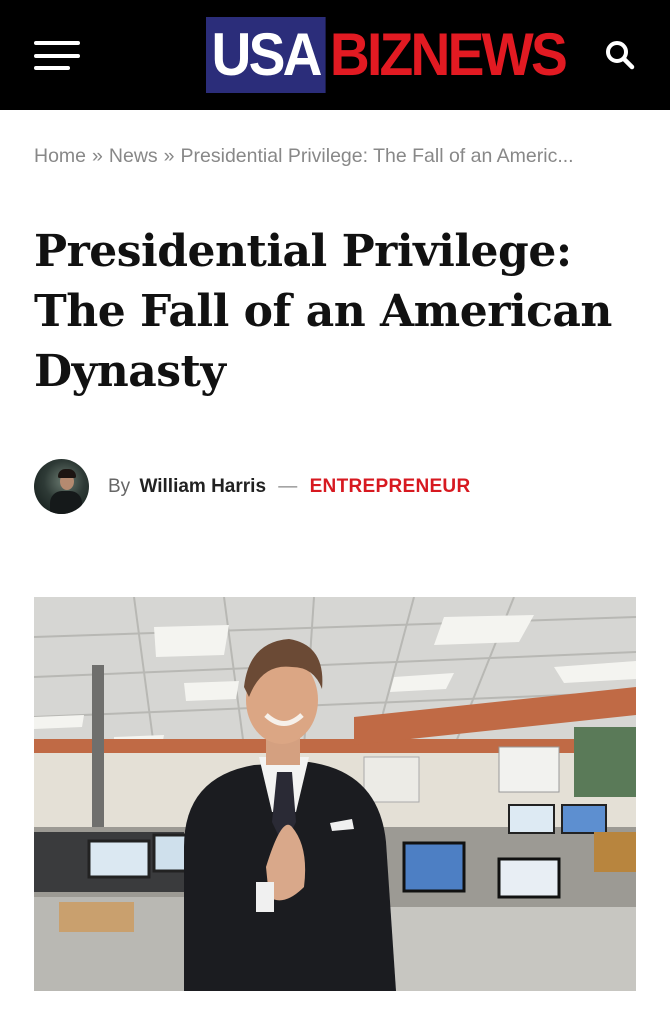 The image size is (670, 1024). What do you see at coordinates (202, 486) in the screenshot?
I see `author-link: William Harris` at bounding box center [202, 486].